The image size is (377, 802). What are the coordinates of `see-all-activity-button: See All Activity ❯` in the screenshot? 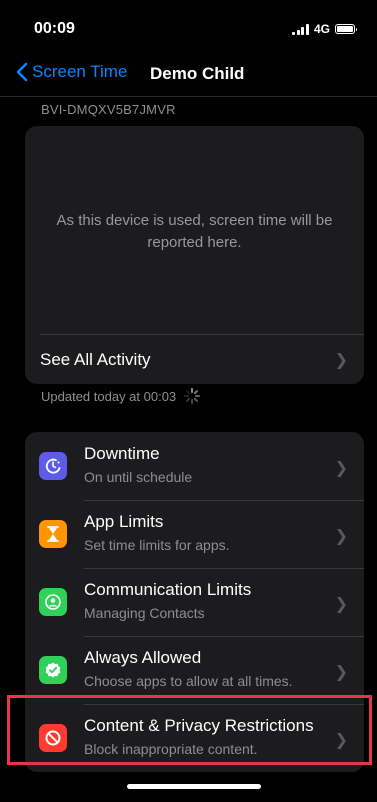 It's located at (202, 359).